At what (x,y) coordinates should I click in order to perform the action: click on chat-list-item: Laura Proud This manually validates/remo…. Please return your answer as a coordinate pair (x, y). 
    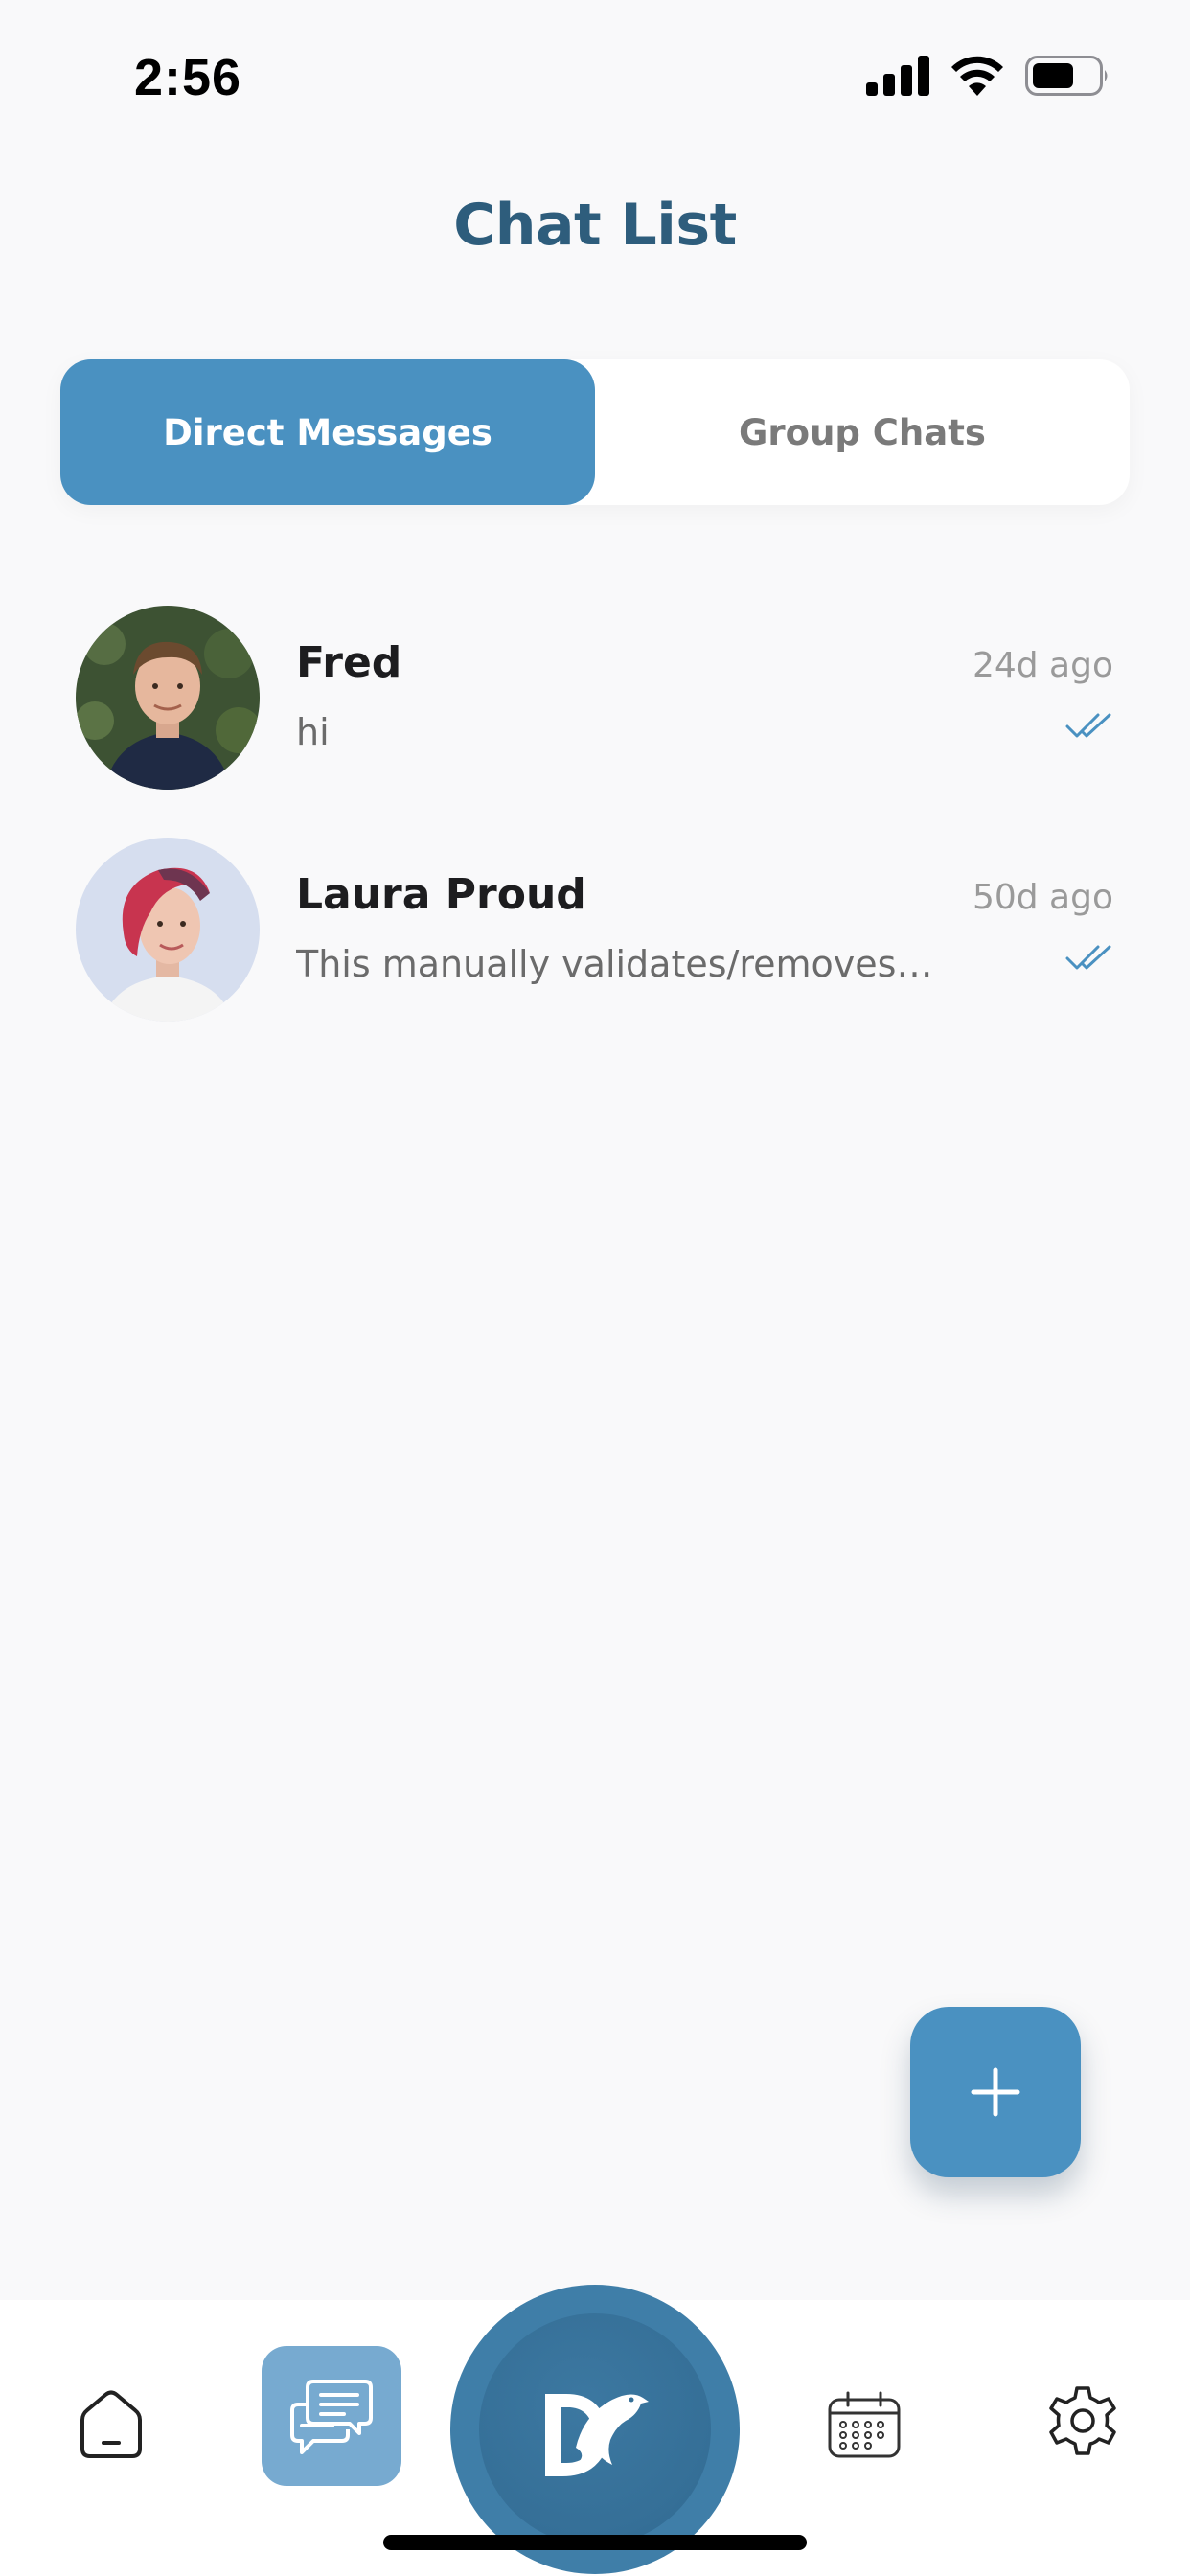
    Looking at the image, I should click on (595, 954).